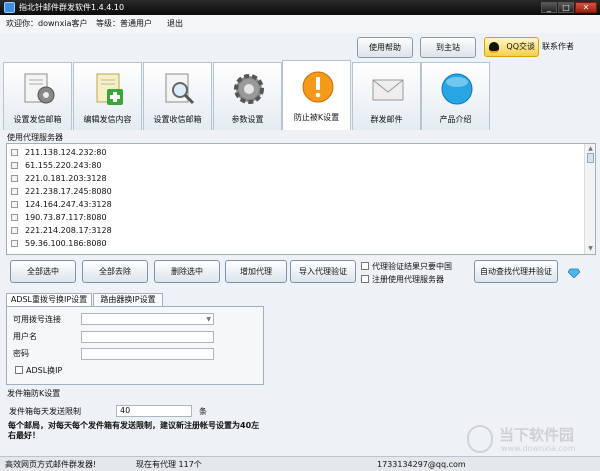 The image size is (600, 471). What do you see at coordinates (187, 271) in the screenshot?
I see `delete-selected-button: 删除选中` at bounding box center [187, 271].